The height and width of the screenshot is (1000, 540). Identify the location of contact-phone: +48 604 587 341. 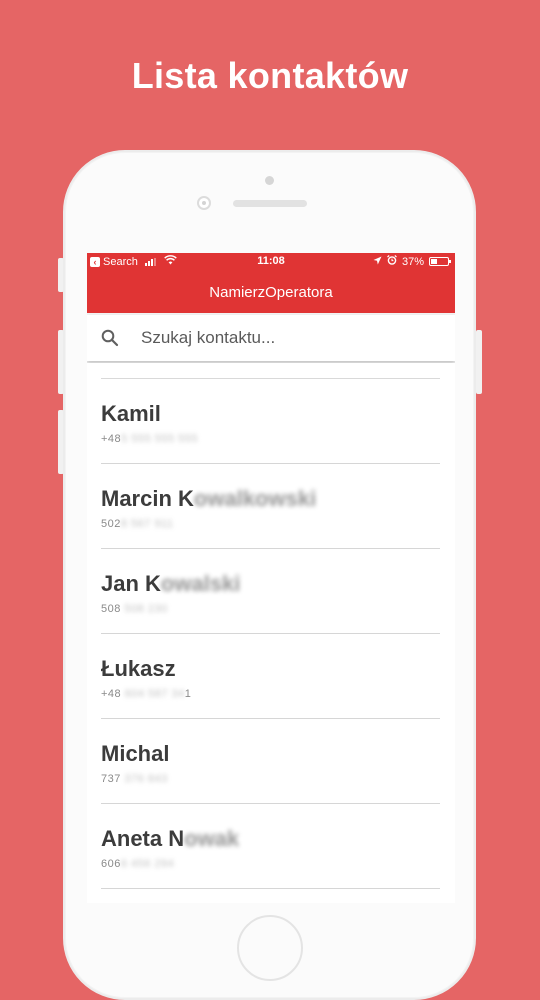
(146, 694).